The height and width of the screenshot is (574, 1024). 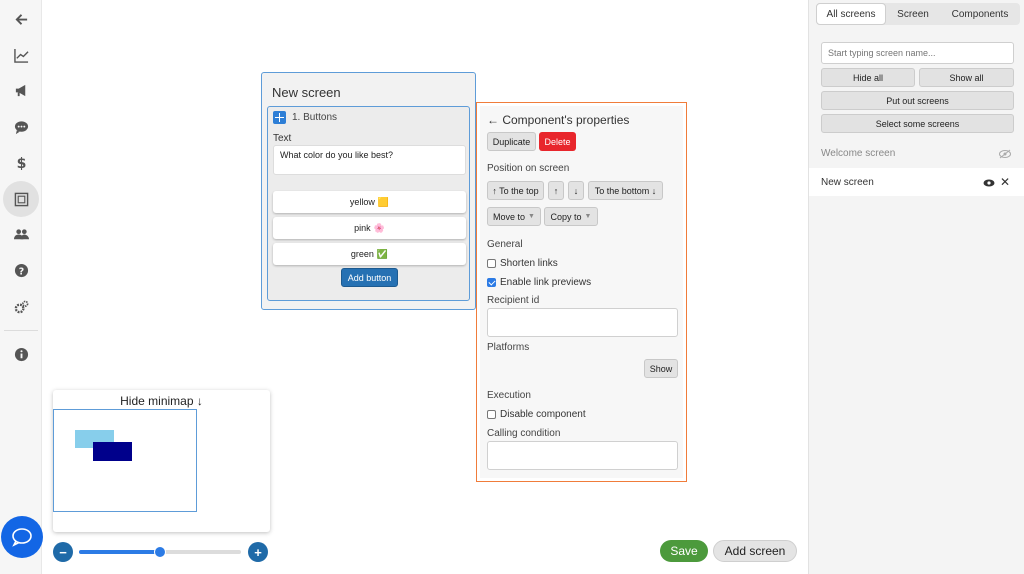 I want to click on screen-list-item-new: New screen ✕, so click(x=916, y=182).